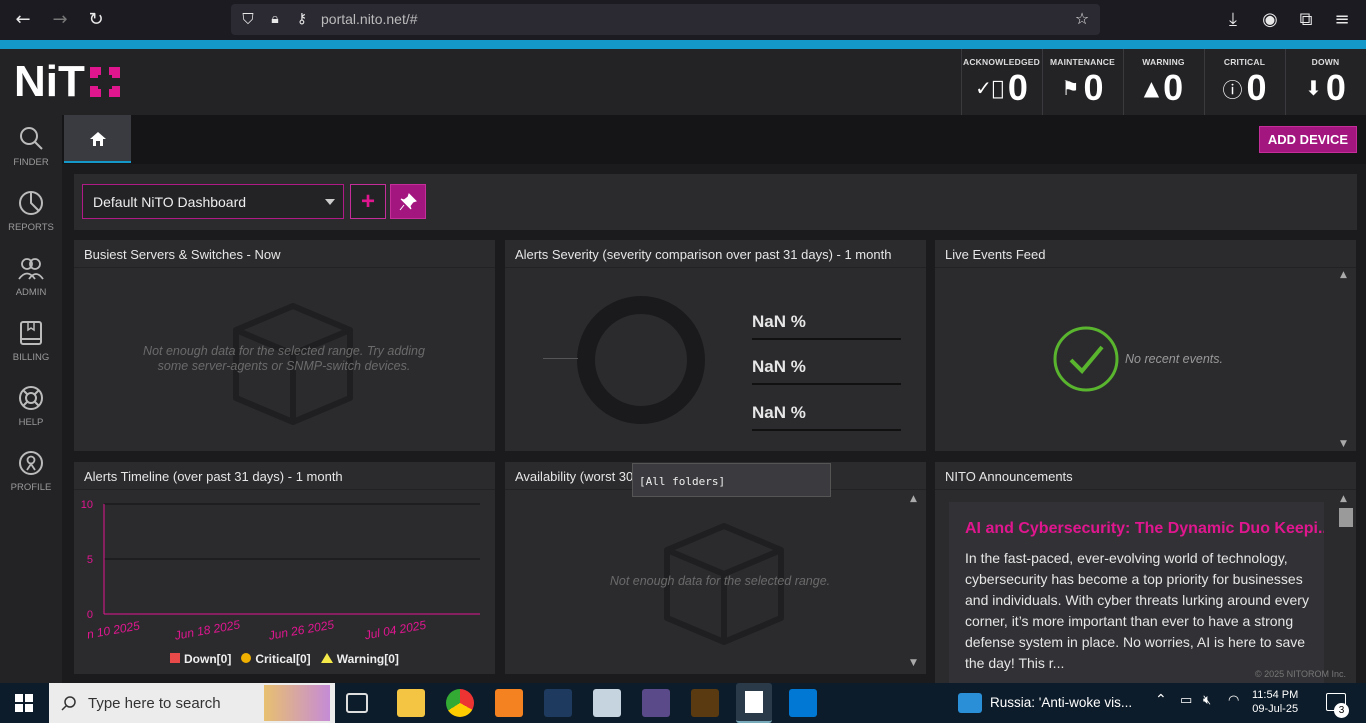  I want to click on account-icon: ◉, so click(1270, 20).